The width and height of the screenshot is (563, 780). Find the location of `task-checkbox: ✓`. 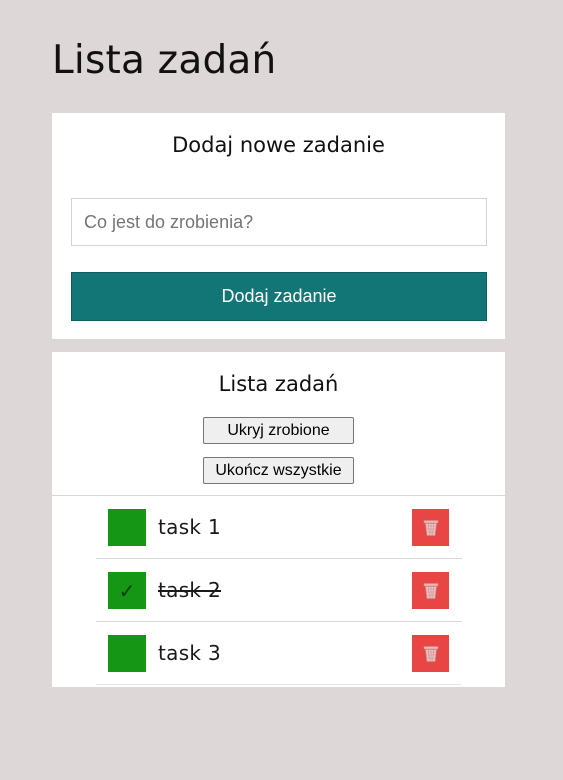

task-checkbox: ✓ is located at coordinates (127, 590).